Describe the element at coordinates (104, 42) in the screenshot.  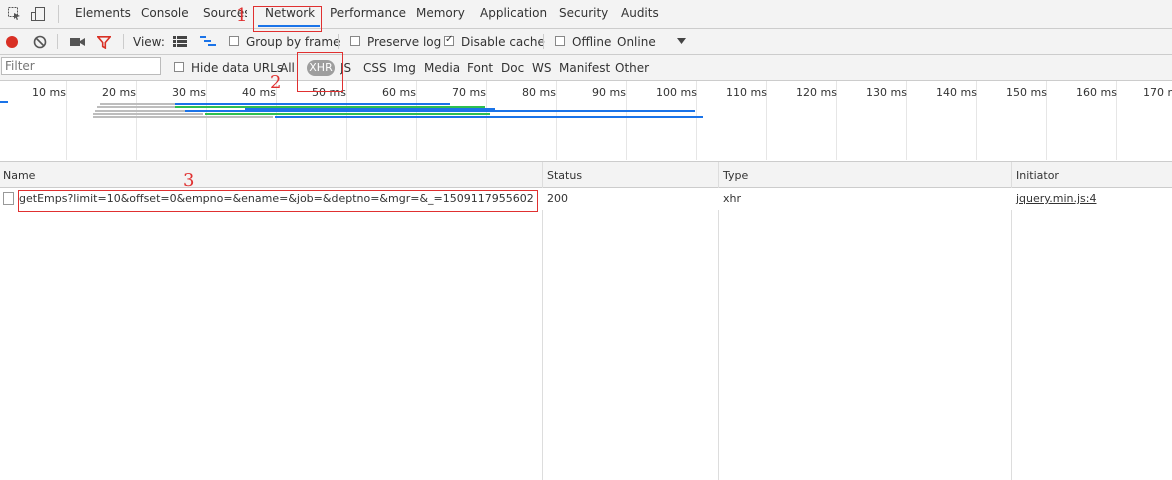
I see `filter-funnel-icon` at that location.